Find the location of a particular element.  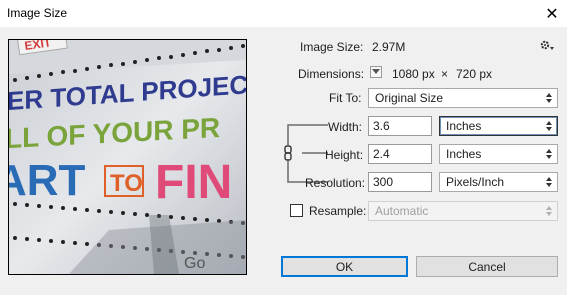

width-label: Width: is located at coordinates (345, 127).